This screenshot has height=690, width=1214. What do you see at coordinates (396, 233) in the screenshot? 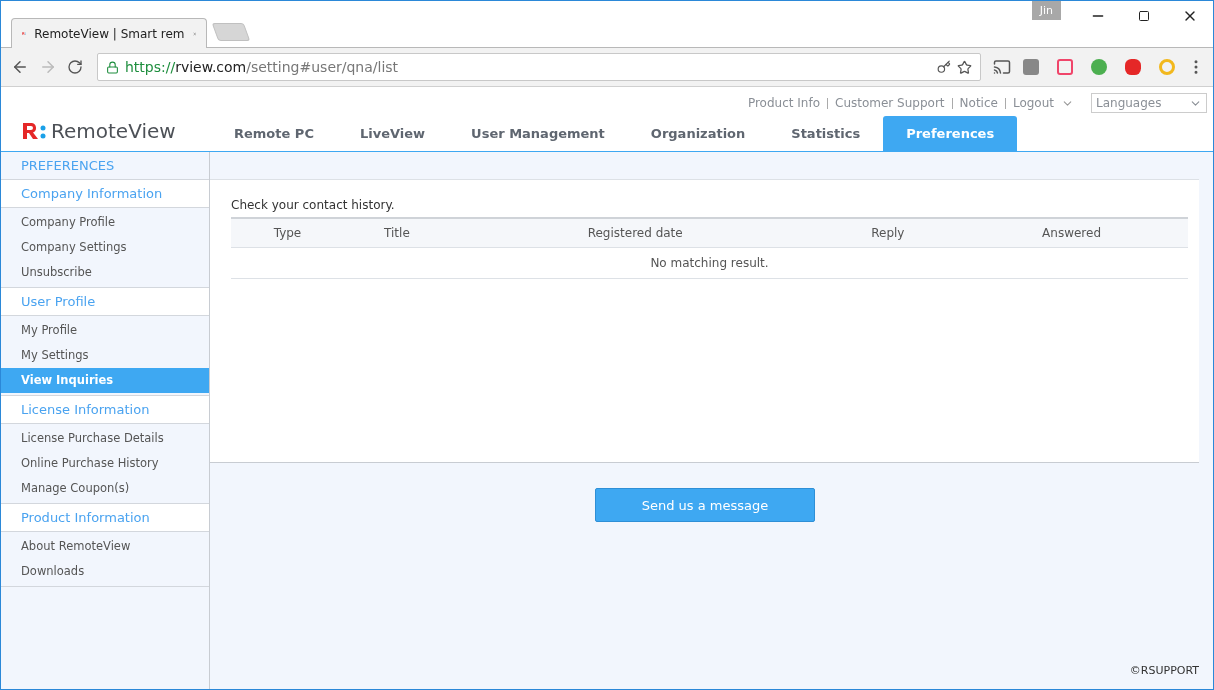
I see `column-header: Title` at bounding box center [396, 233].